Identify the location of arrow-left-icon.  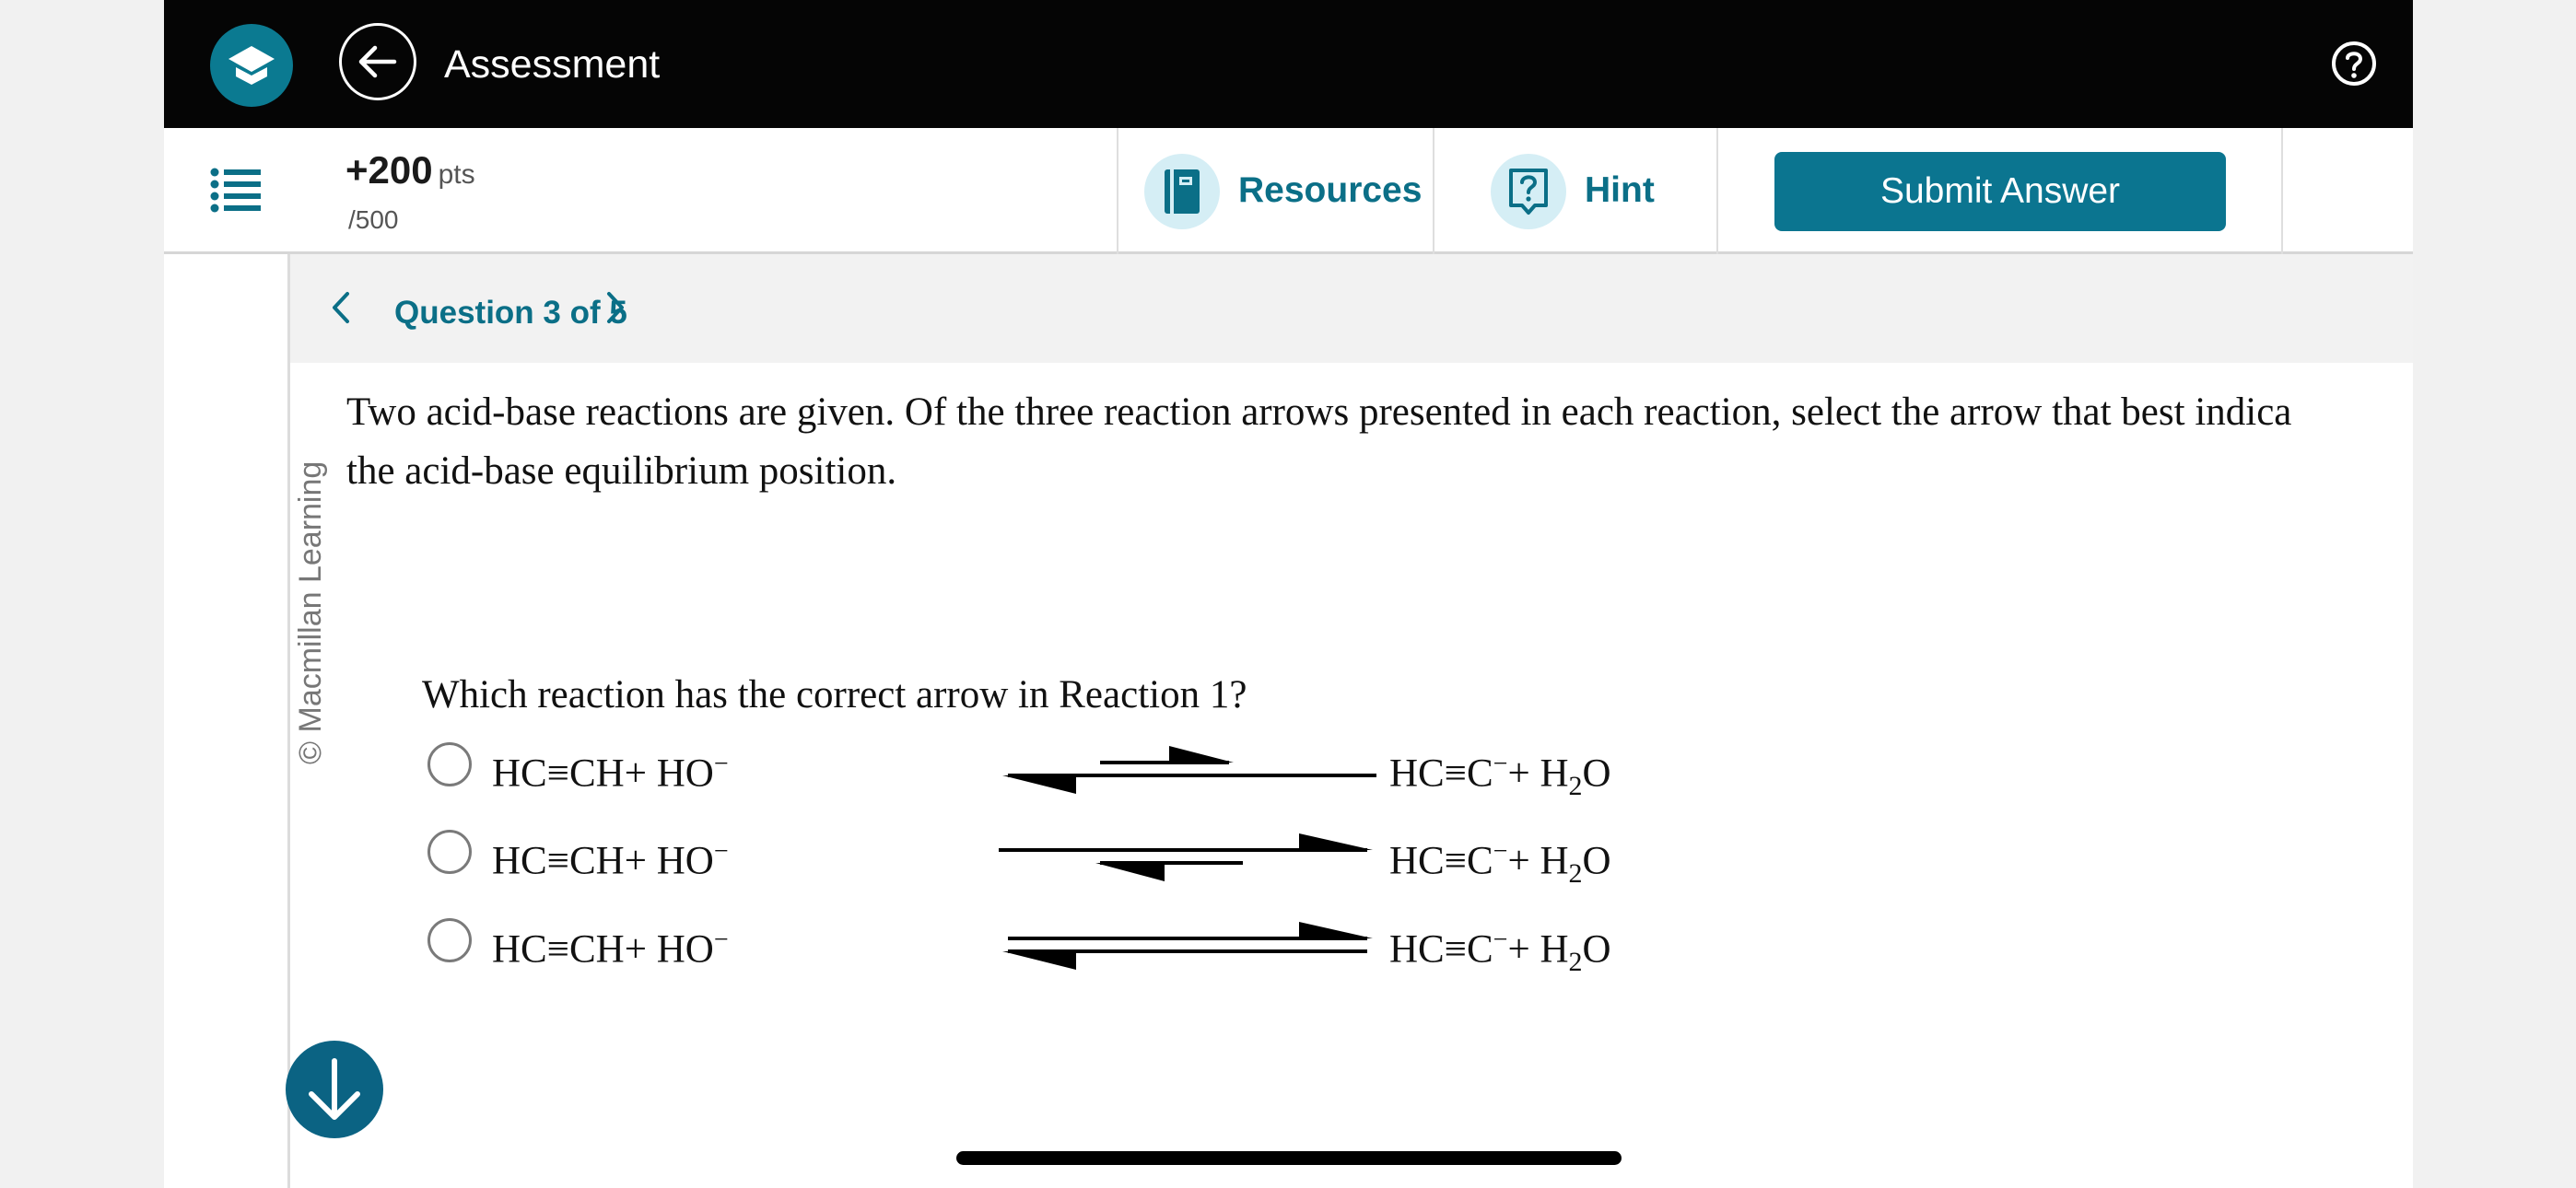
(377, 61).